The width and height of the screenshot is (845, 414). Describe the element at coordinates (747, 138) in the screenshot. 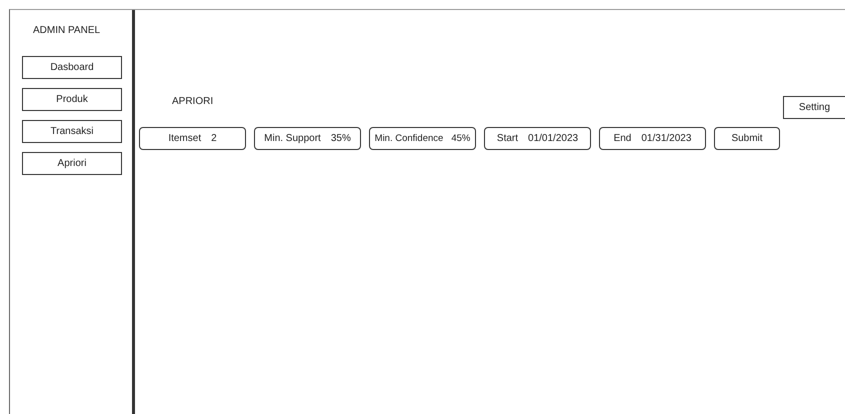

I see `submit-button: Submit` at that location.